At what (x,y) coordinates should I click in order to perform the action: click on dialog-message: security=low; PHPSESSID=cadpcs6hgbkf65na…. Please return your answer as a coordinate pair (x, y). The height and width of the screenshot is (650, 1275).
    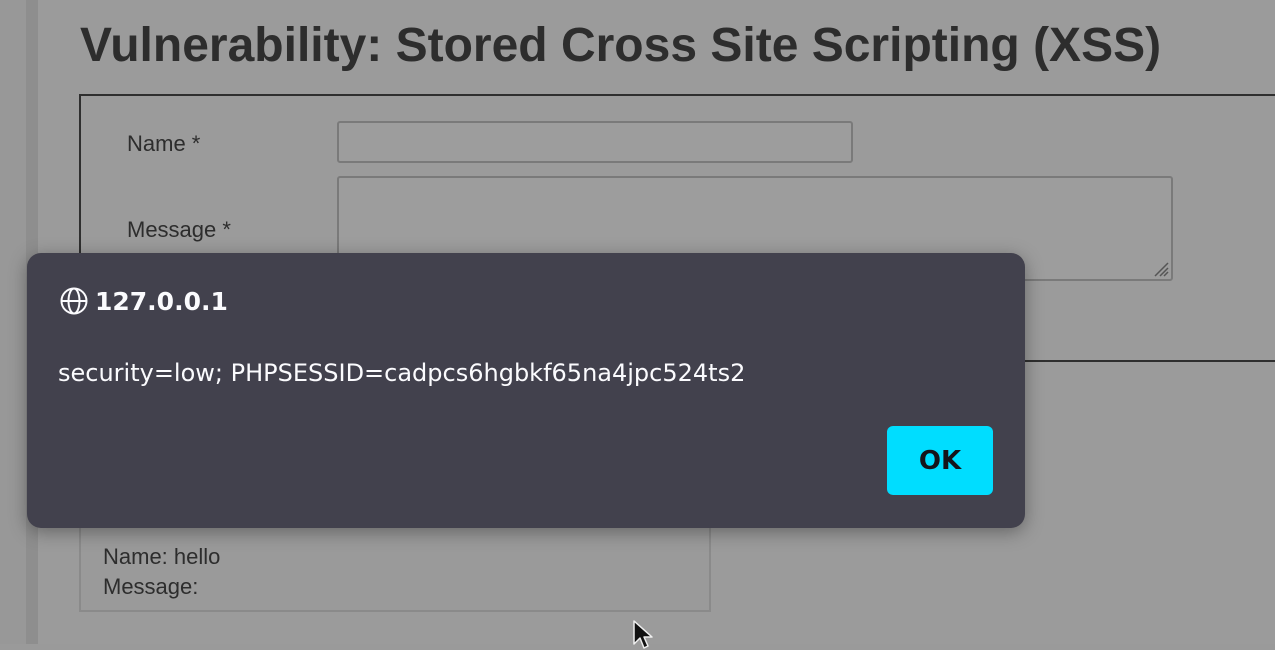
    Looking at the image, I should click on (402, 373).